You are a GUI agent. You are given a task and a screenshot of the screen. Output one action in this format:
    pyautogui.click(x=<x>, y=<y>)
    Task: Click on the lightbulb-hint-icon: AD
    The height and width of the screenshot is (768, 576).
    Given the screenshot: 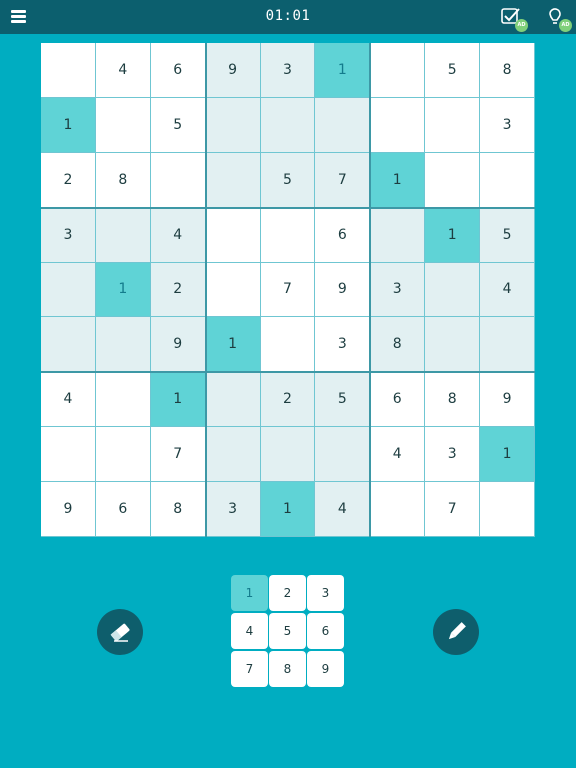 What is the action you would take?
    pyautogui.click(x=558, y=19)
    